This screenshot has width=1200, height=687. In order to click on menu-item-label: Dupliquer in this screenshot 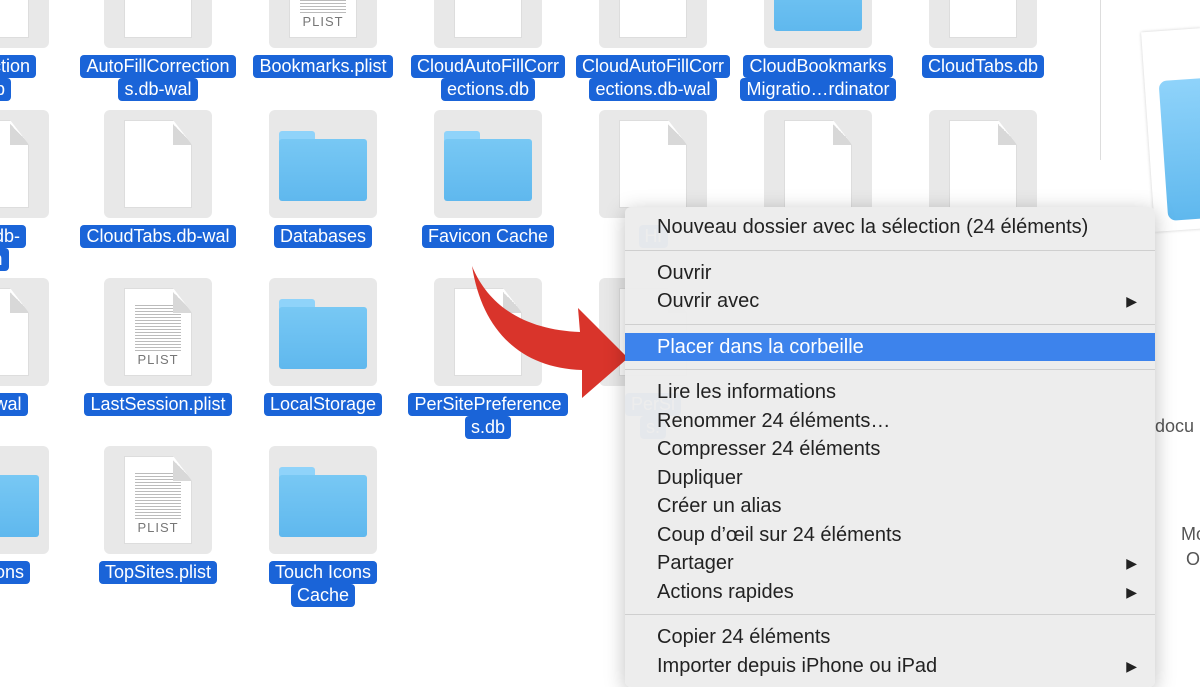, I will do `click(700, 477)`.